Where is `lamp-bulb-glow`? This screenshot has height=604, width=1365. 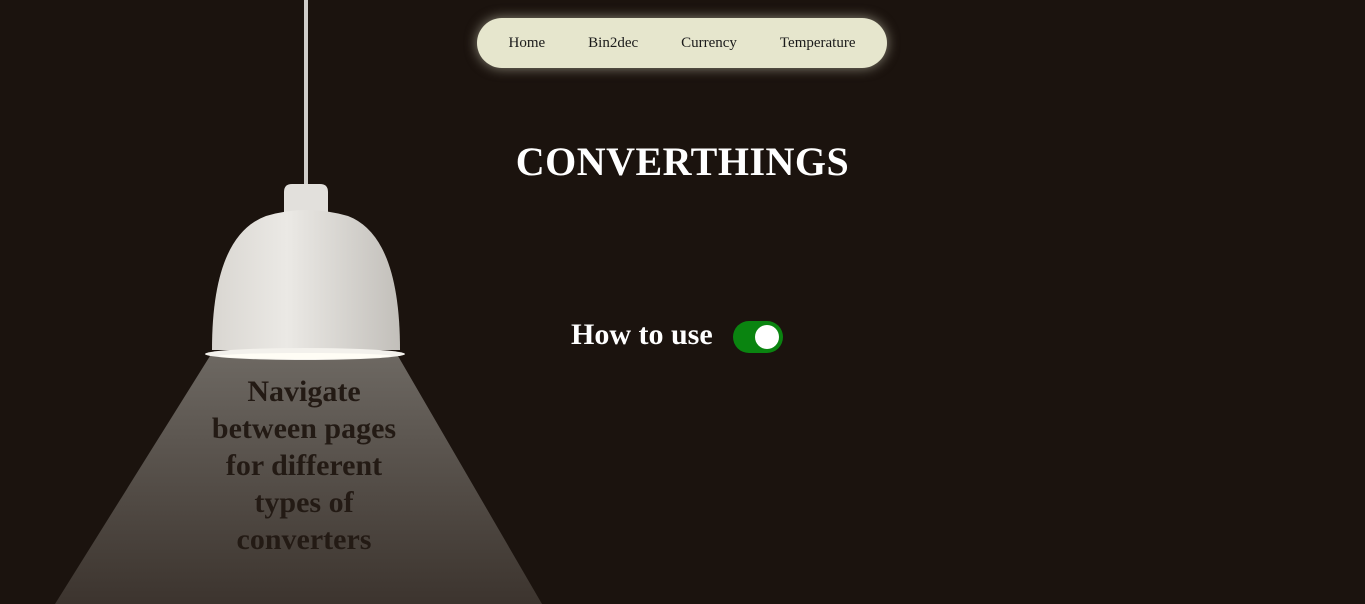 lamp-bulb-glow is located at coordinates (305, 356).